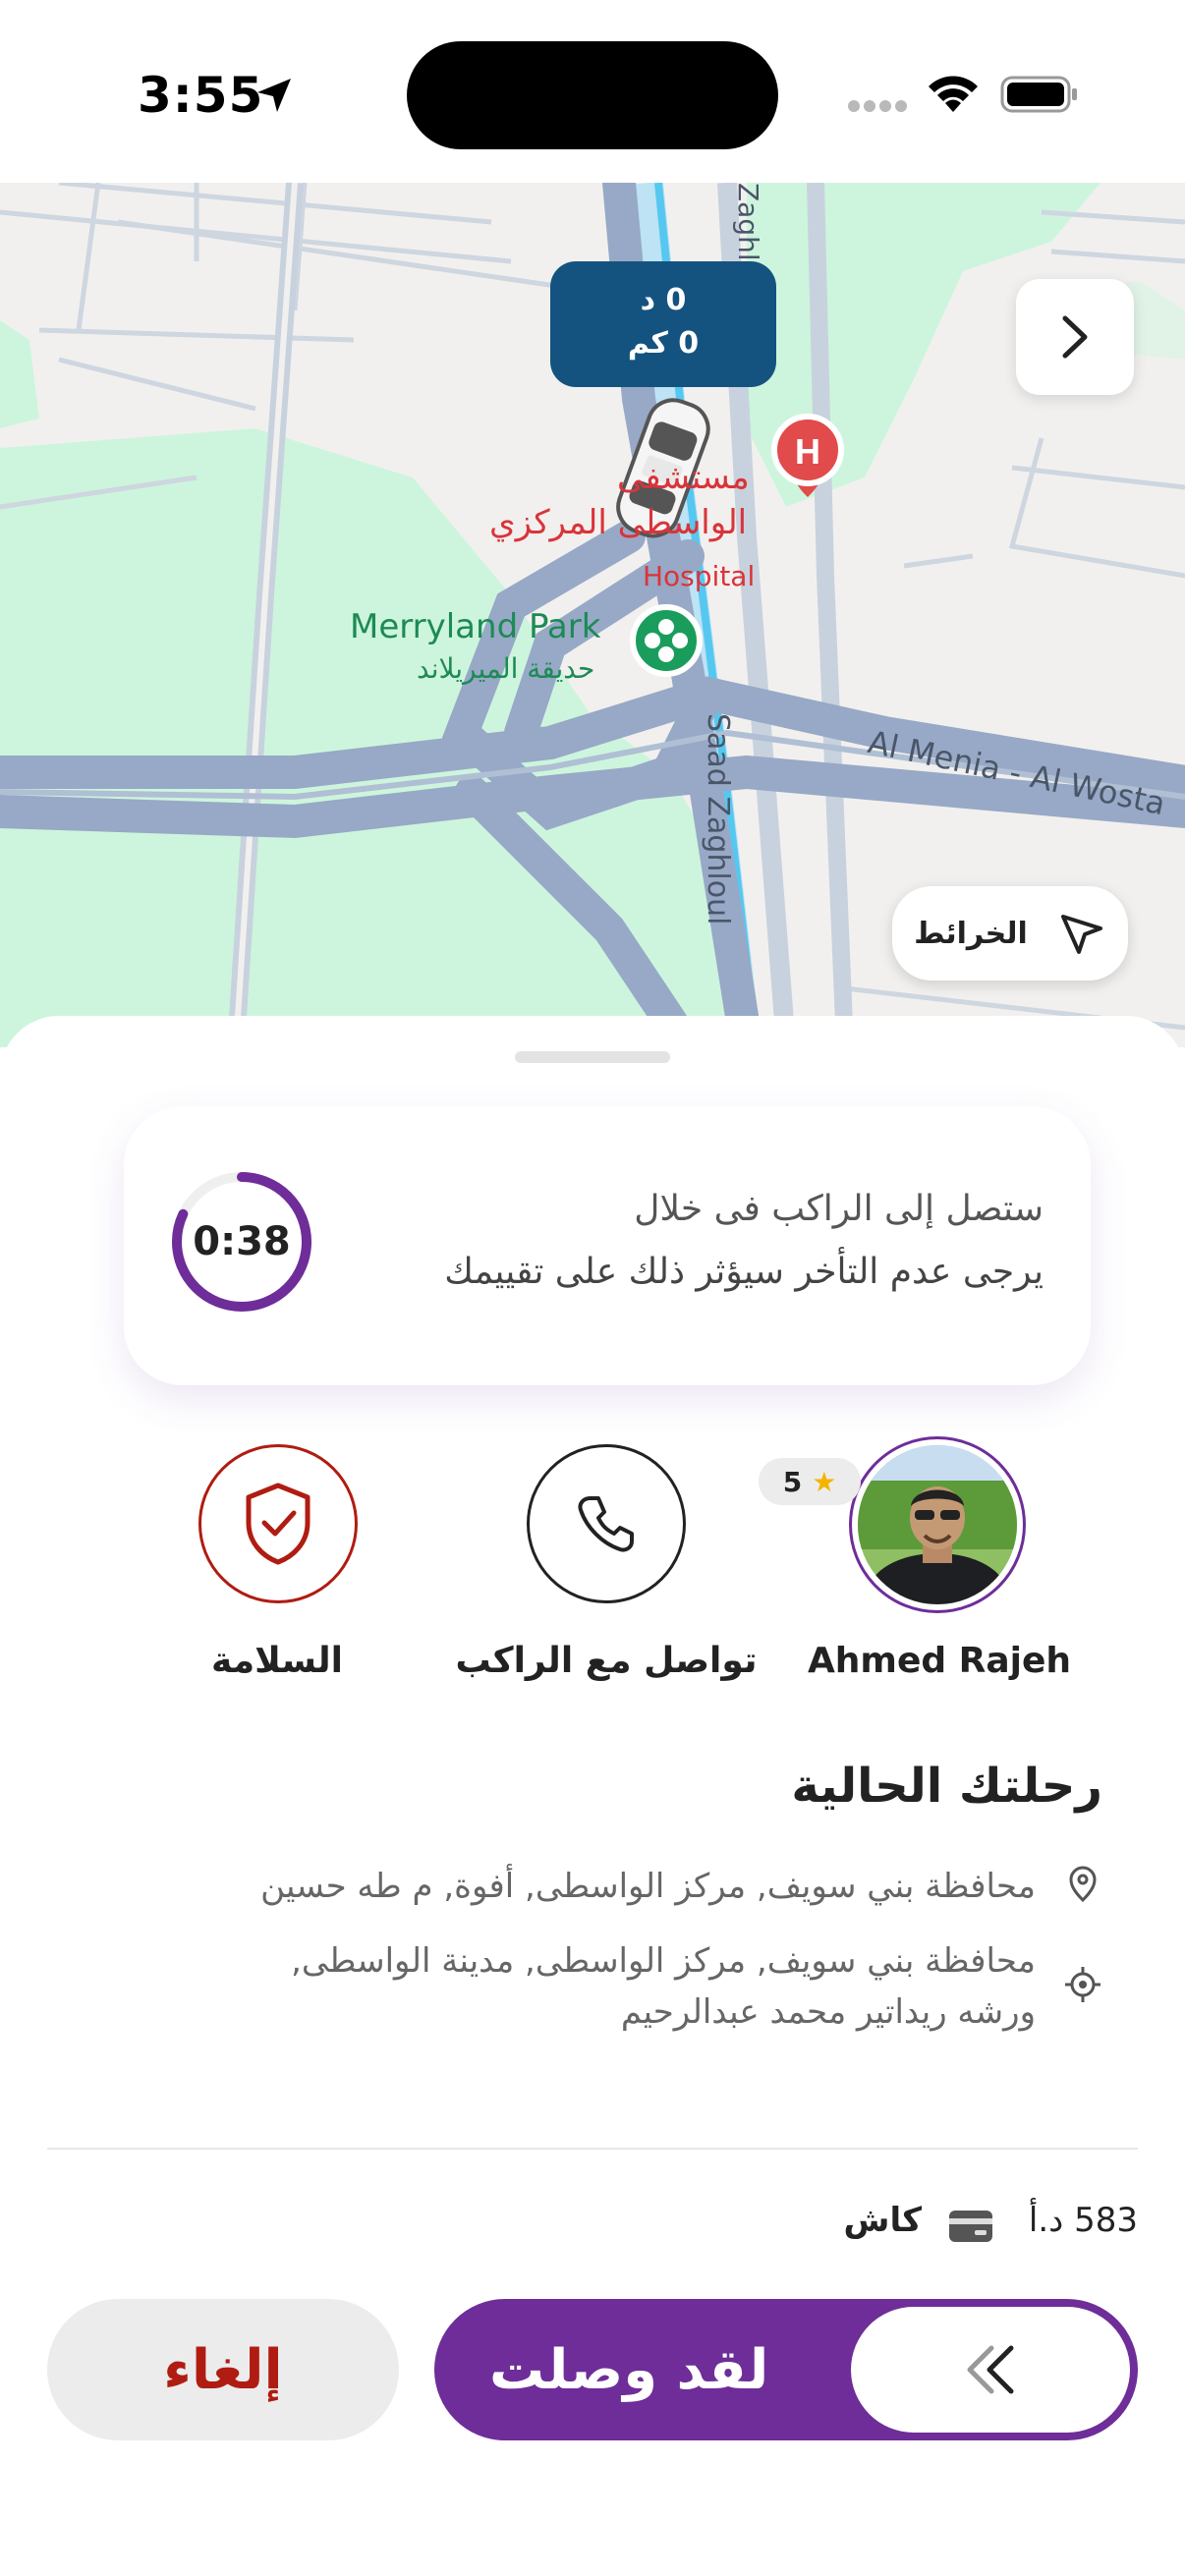  I want to click on safety-button, so click(278, 1523).